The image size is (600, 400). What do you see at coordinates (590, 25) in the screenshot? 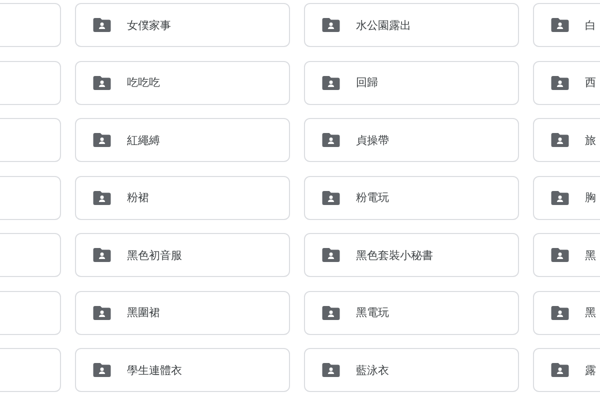
I see `folder-name: 白` at bounding box center [590, 25].